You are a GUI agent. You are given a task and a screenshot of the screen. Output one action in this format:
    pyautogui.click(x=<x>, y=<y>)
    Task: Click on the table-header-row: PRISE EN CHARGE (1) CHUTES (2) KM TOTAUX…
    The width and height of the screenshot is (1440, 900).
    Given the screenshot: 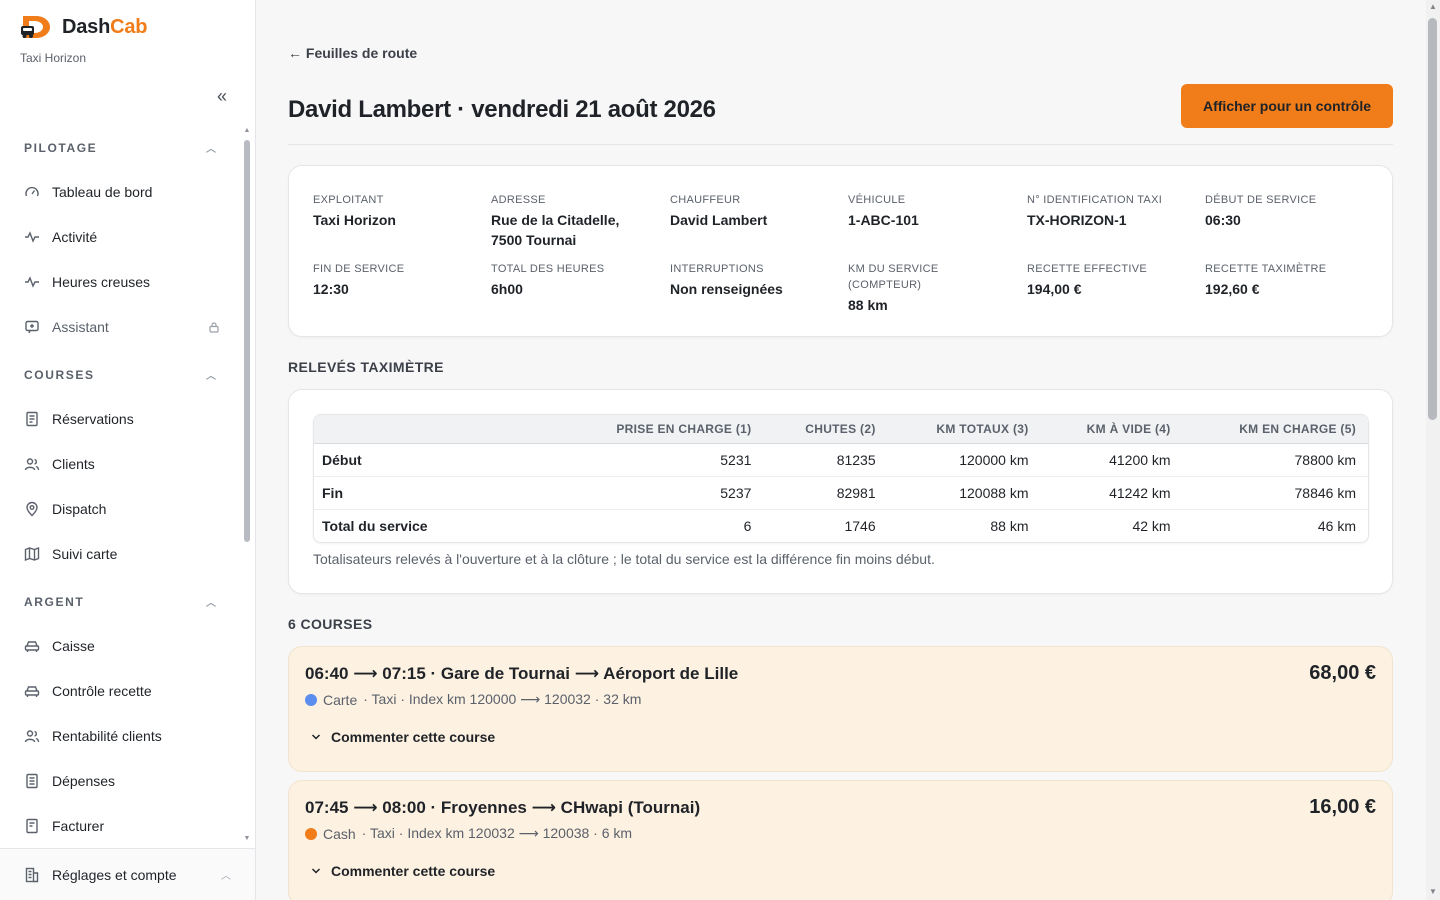 What is the action you would take?
    pyautogui.click(x=841, y=429)
    